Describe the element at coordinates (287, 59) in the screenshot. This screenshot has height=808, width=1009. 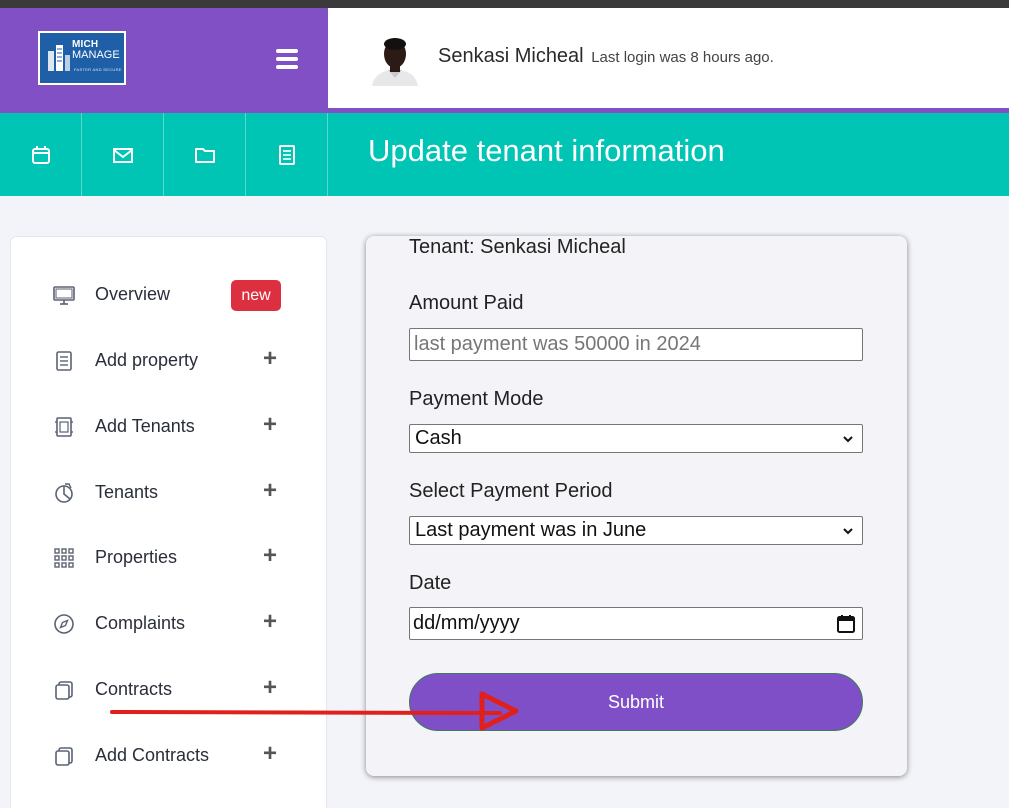
I see `menu-toggle-icon` at that location.